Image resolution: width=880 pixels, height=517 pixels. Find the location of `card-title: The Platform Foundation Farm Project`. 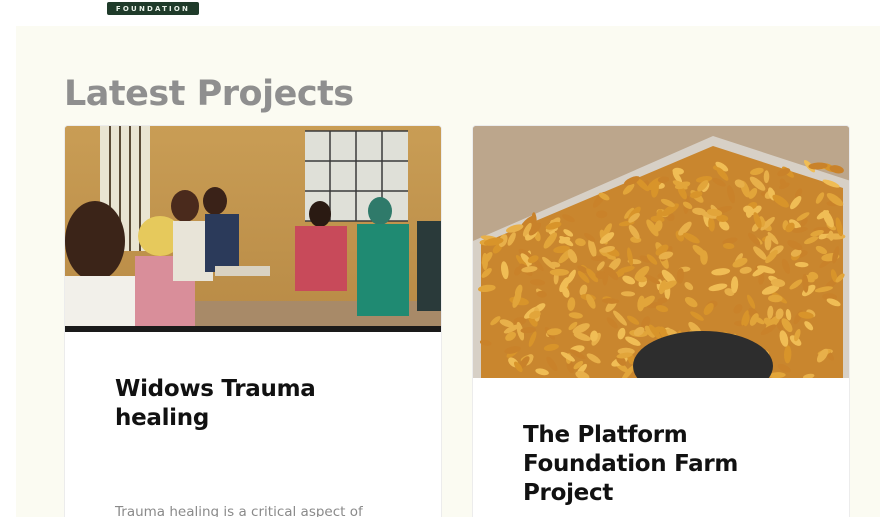

card-title: The Platform Foundation Farm Project is located at coordinates (673, 464).